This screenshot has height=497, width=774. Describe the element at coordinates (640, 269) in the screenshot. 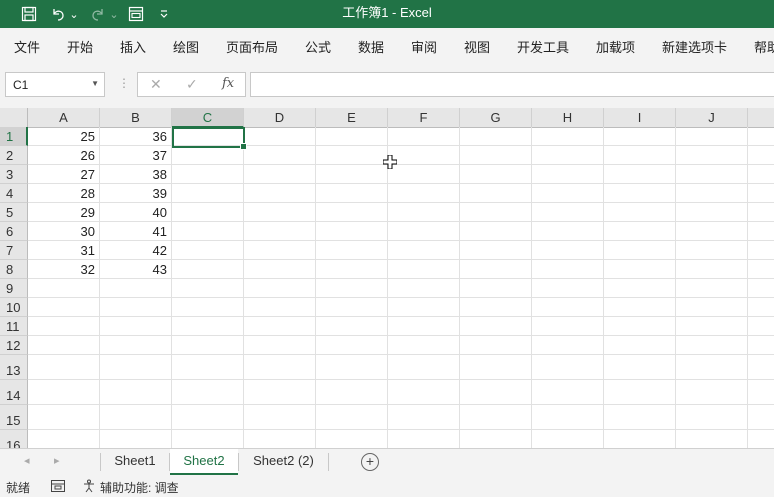

I see `cell-i8` at that location.